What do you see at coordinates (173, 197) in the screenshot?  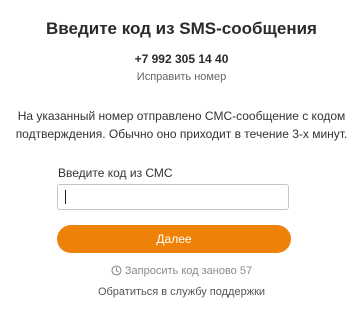 I see `sms-code-input` at bounding box center [173, 197].